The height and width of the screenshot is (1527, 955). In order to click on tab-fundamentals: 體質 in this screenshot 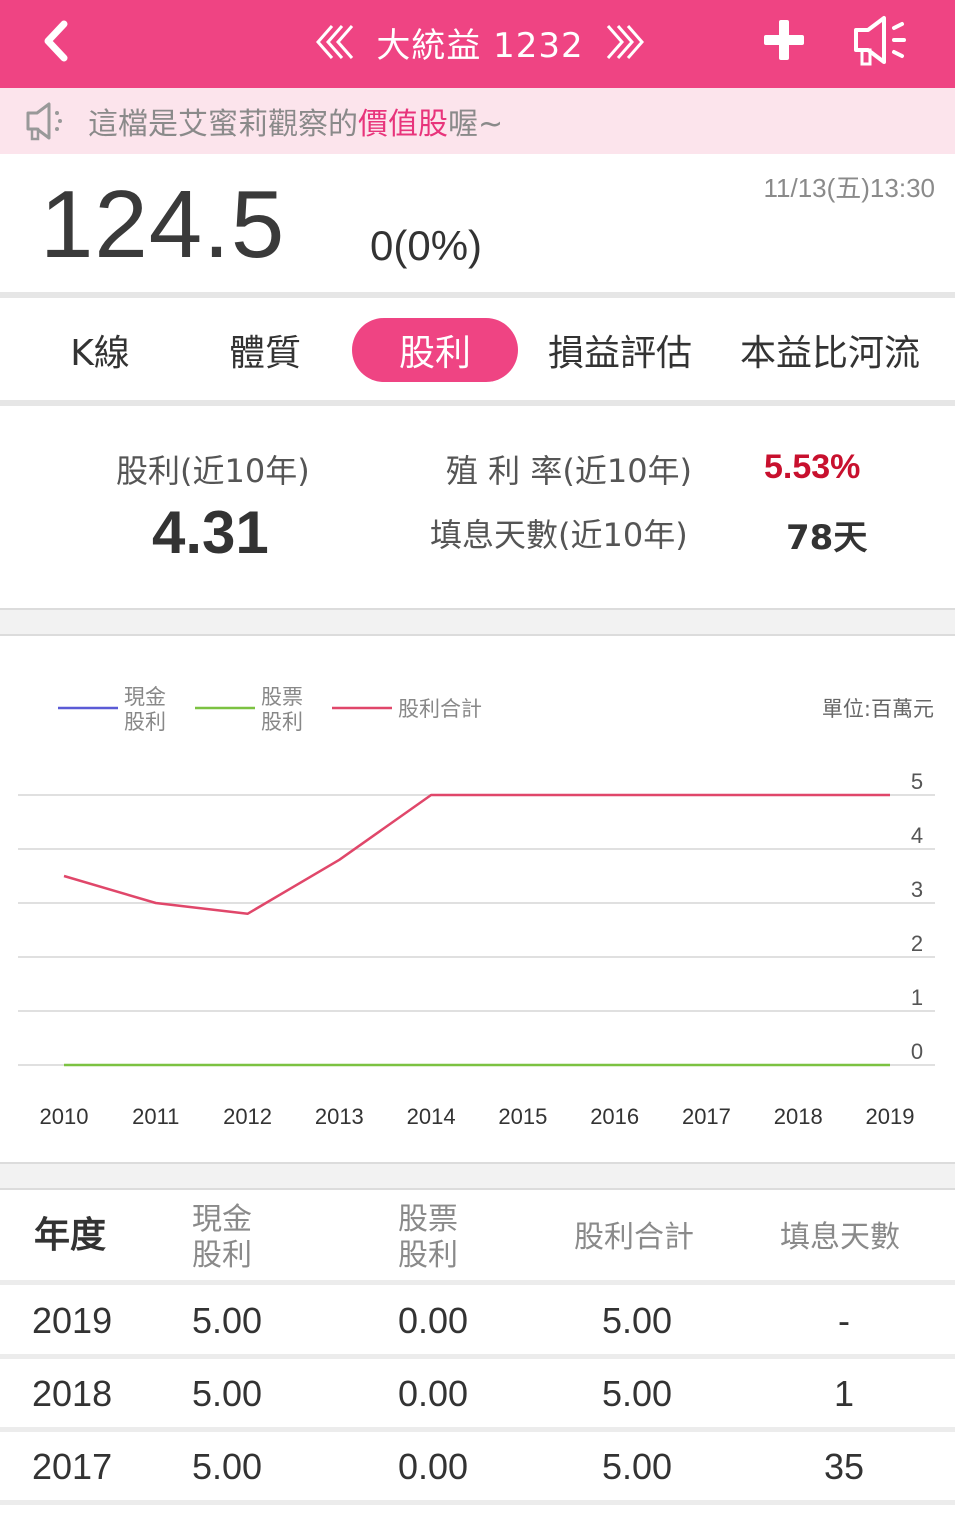, I will do `click(265, 350)`.